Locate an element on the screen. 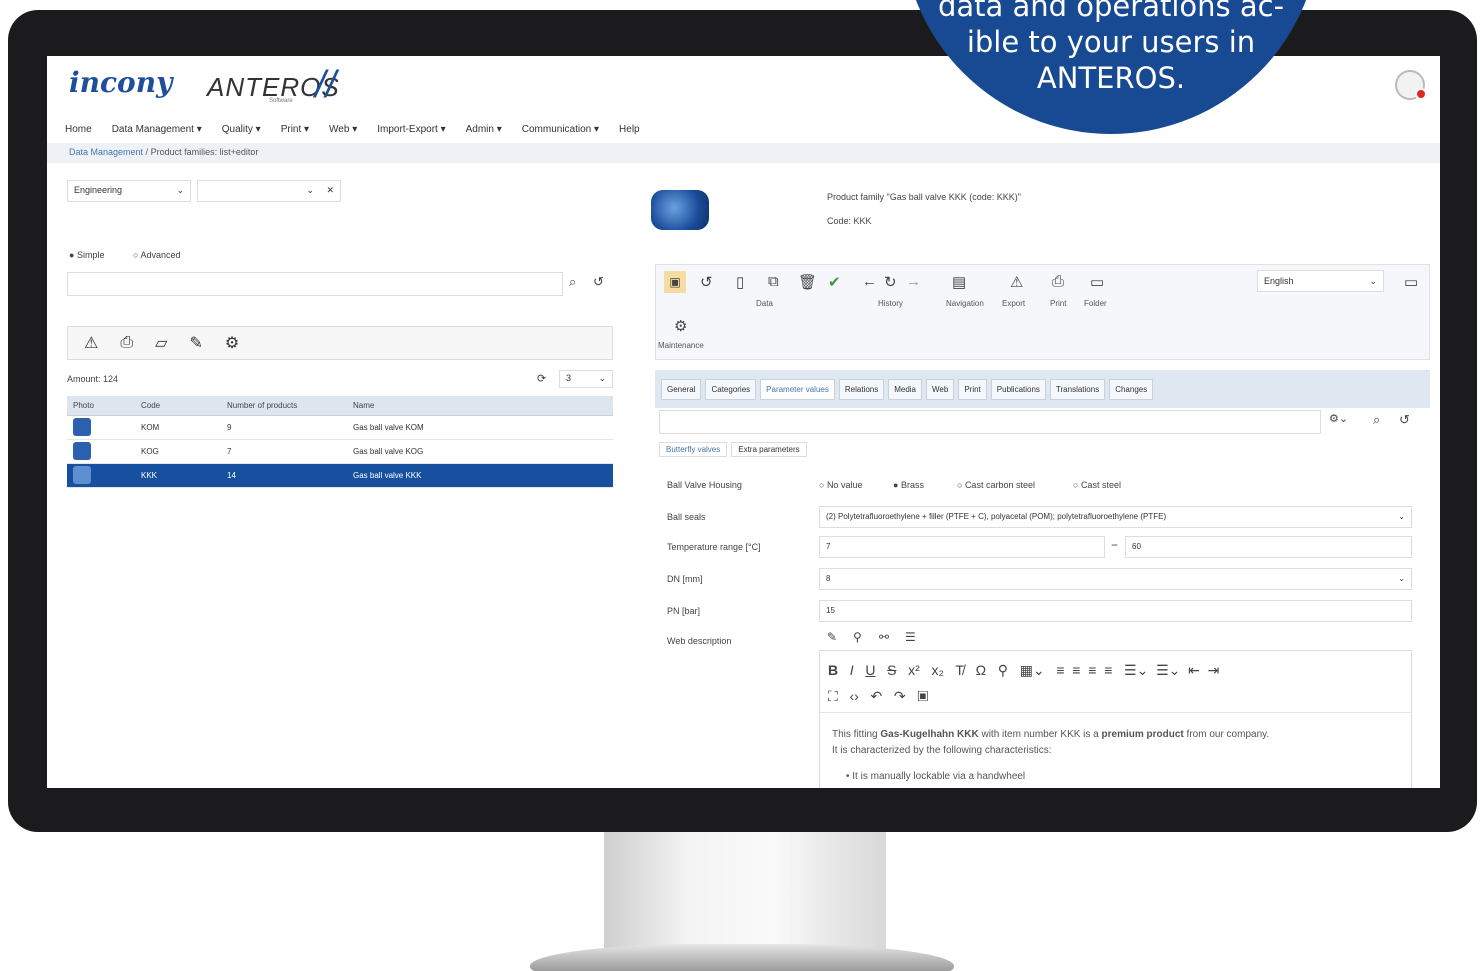 The height and width of the screenshot is (971, 1482). subscript-icon: x₂ is located at coordinates (938, 670).